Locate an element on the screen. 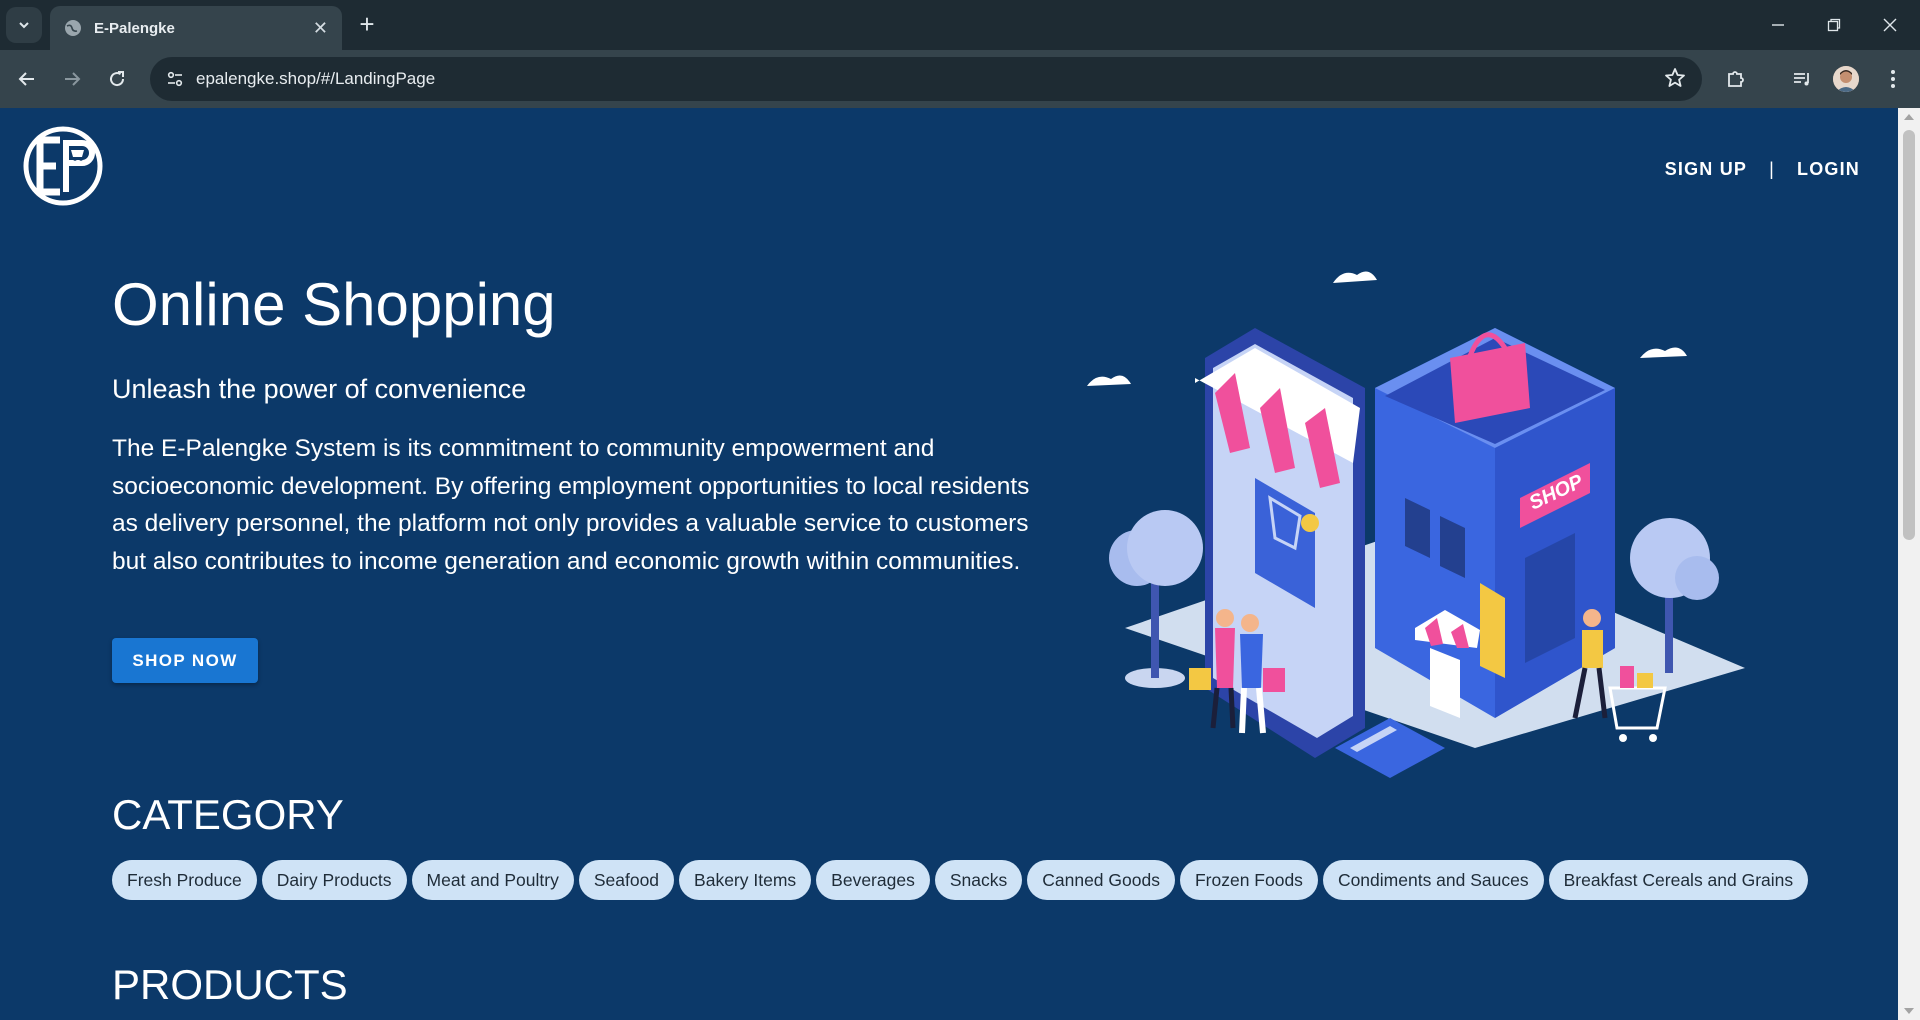 This screenshot has width=1920, height=1020. browser-tab: E-Palengke ✕ is located at coordinates (196, 28).